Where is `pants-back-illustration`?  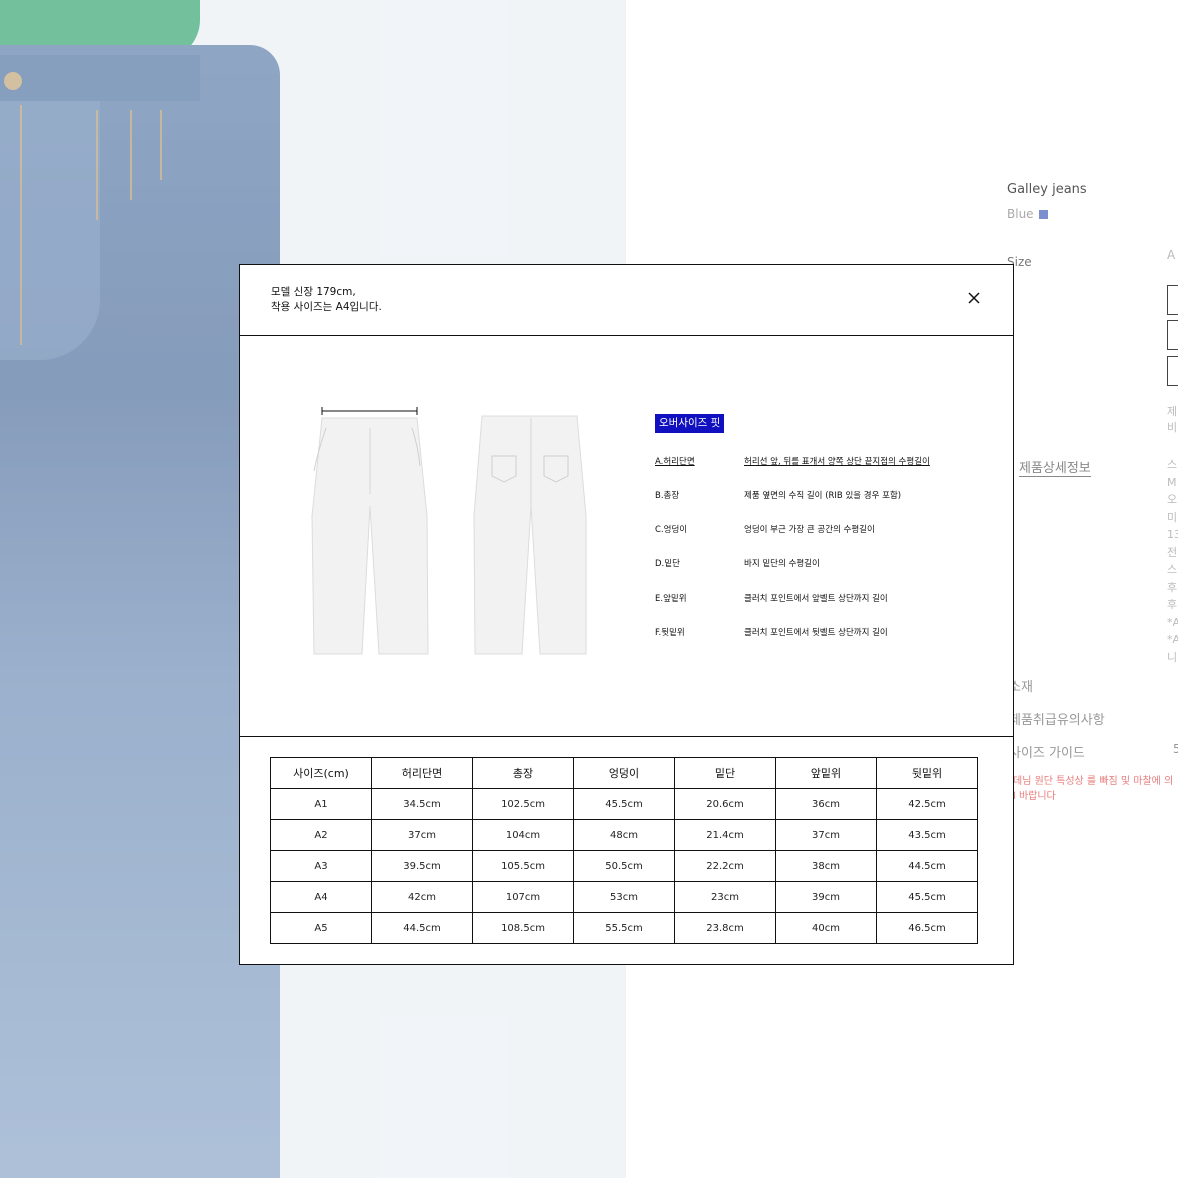 pants-back-illustration is located at coordinates (530, 535).